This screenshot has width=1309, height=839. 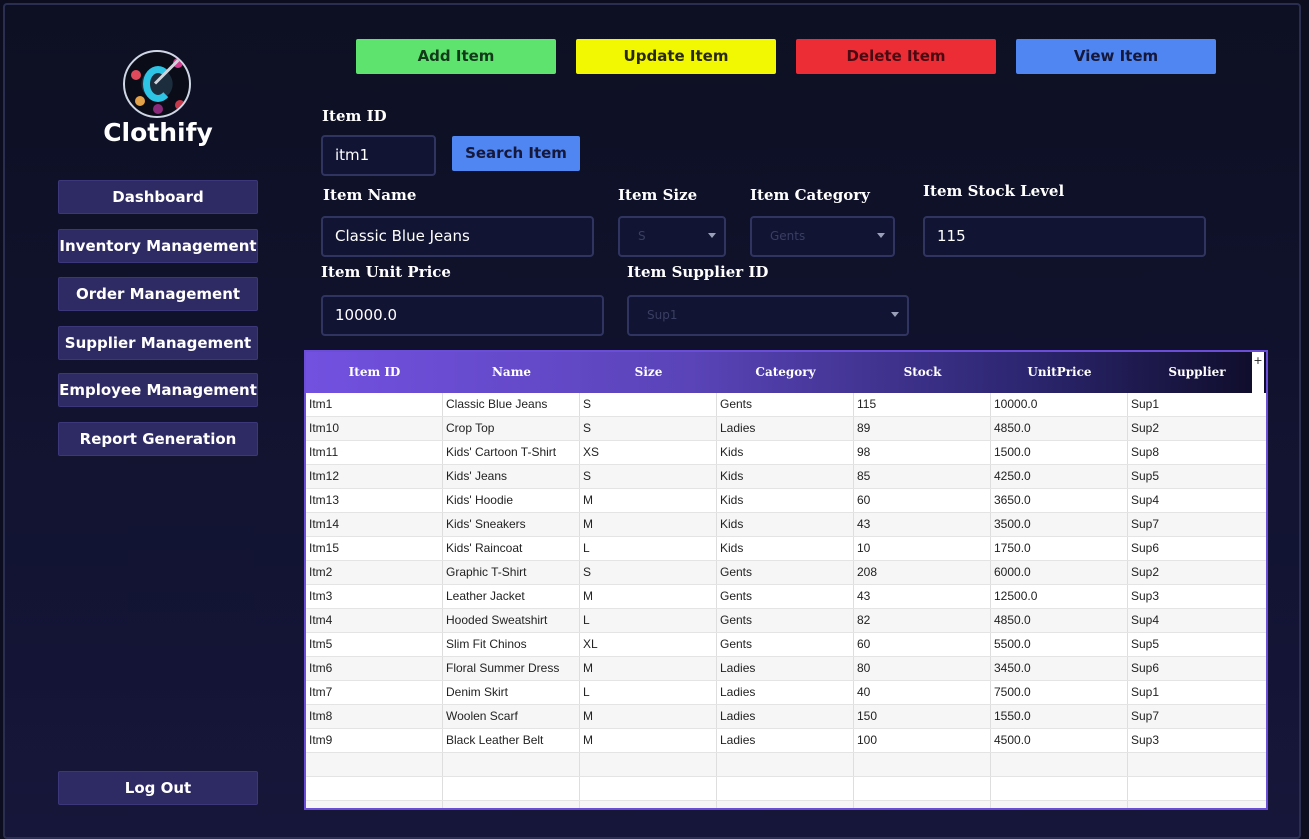 What do you see at coordinates (786, 573) in the screenshot?
I see `table-row: Itm2 Graphic T-Shirt S Gents 208 6000.0 Sup2` at bounding box center [786, 573].